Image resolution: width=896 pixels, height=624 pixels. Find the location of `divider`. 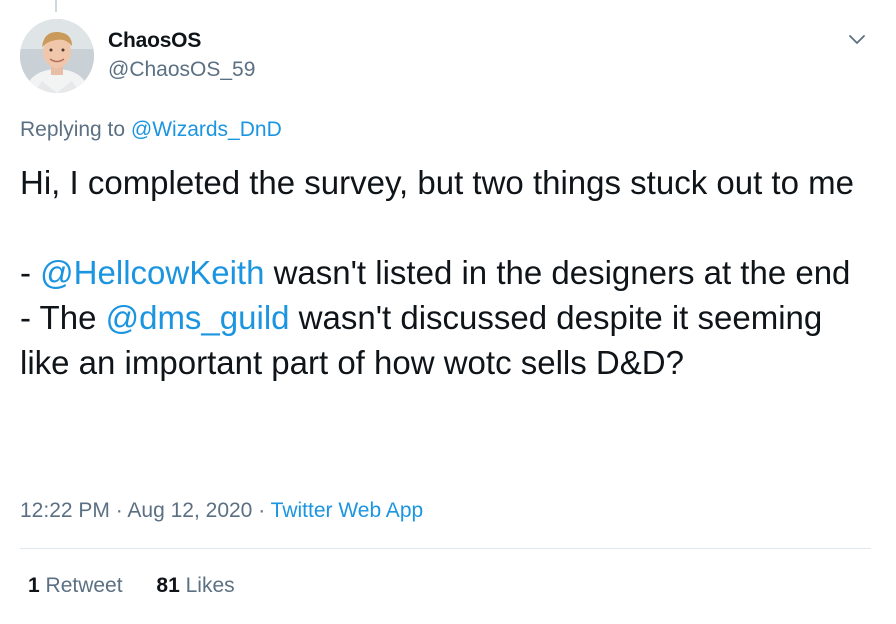

divider is located at coordinates (445, 548).